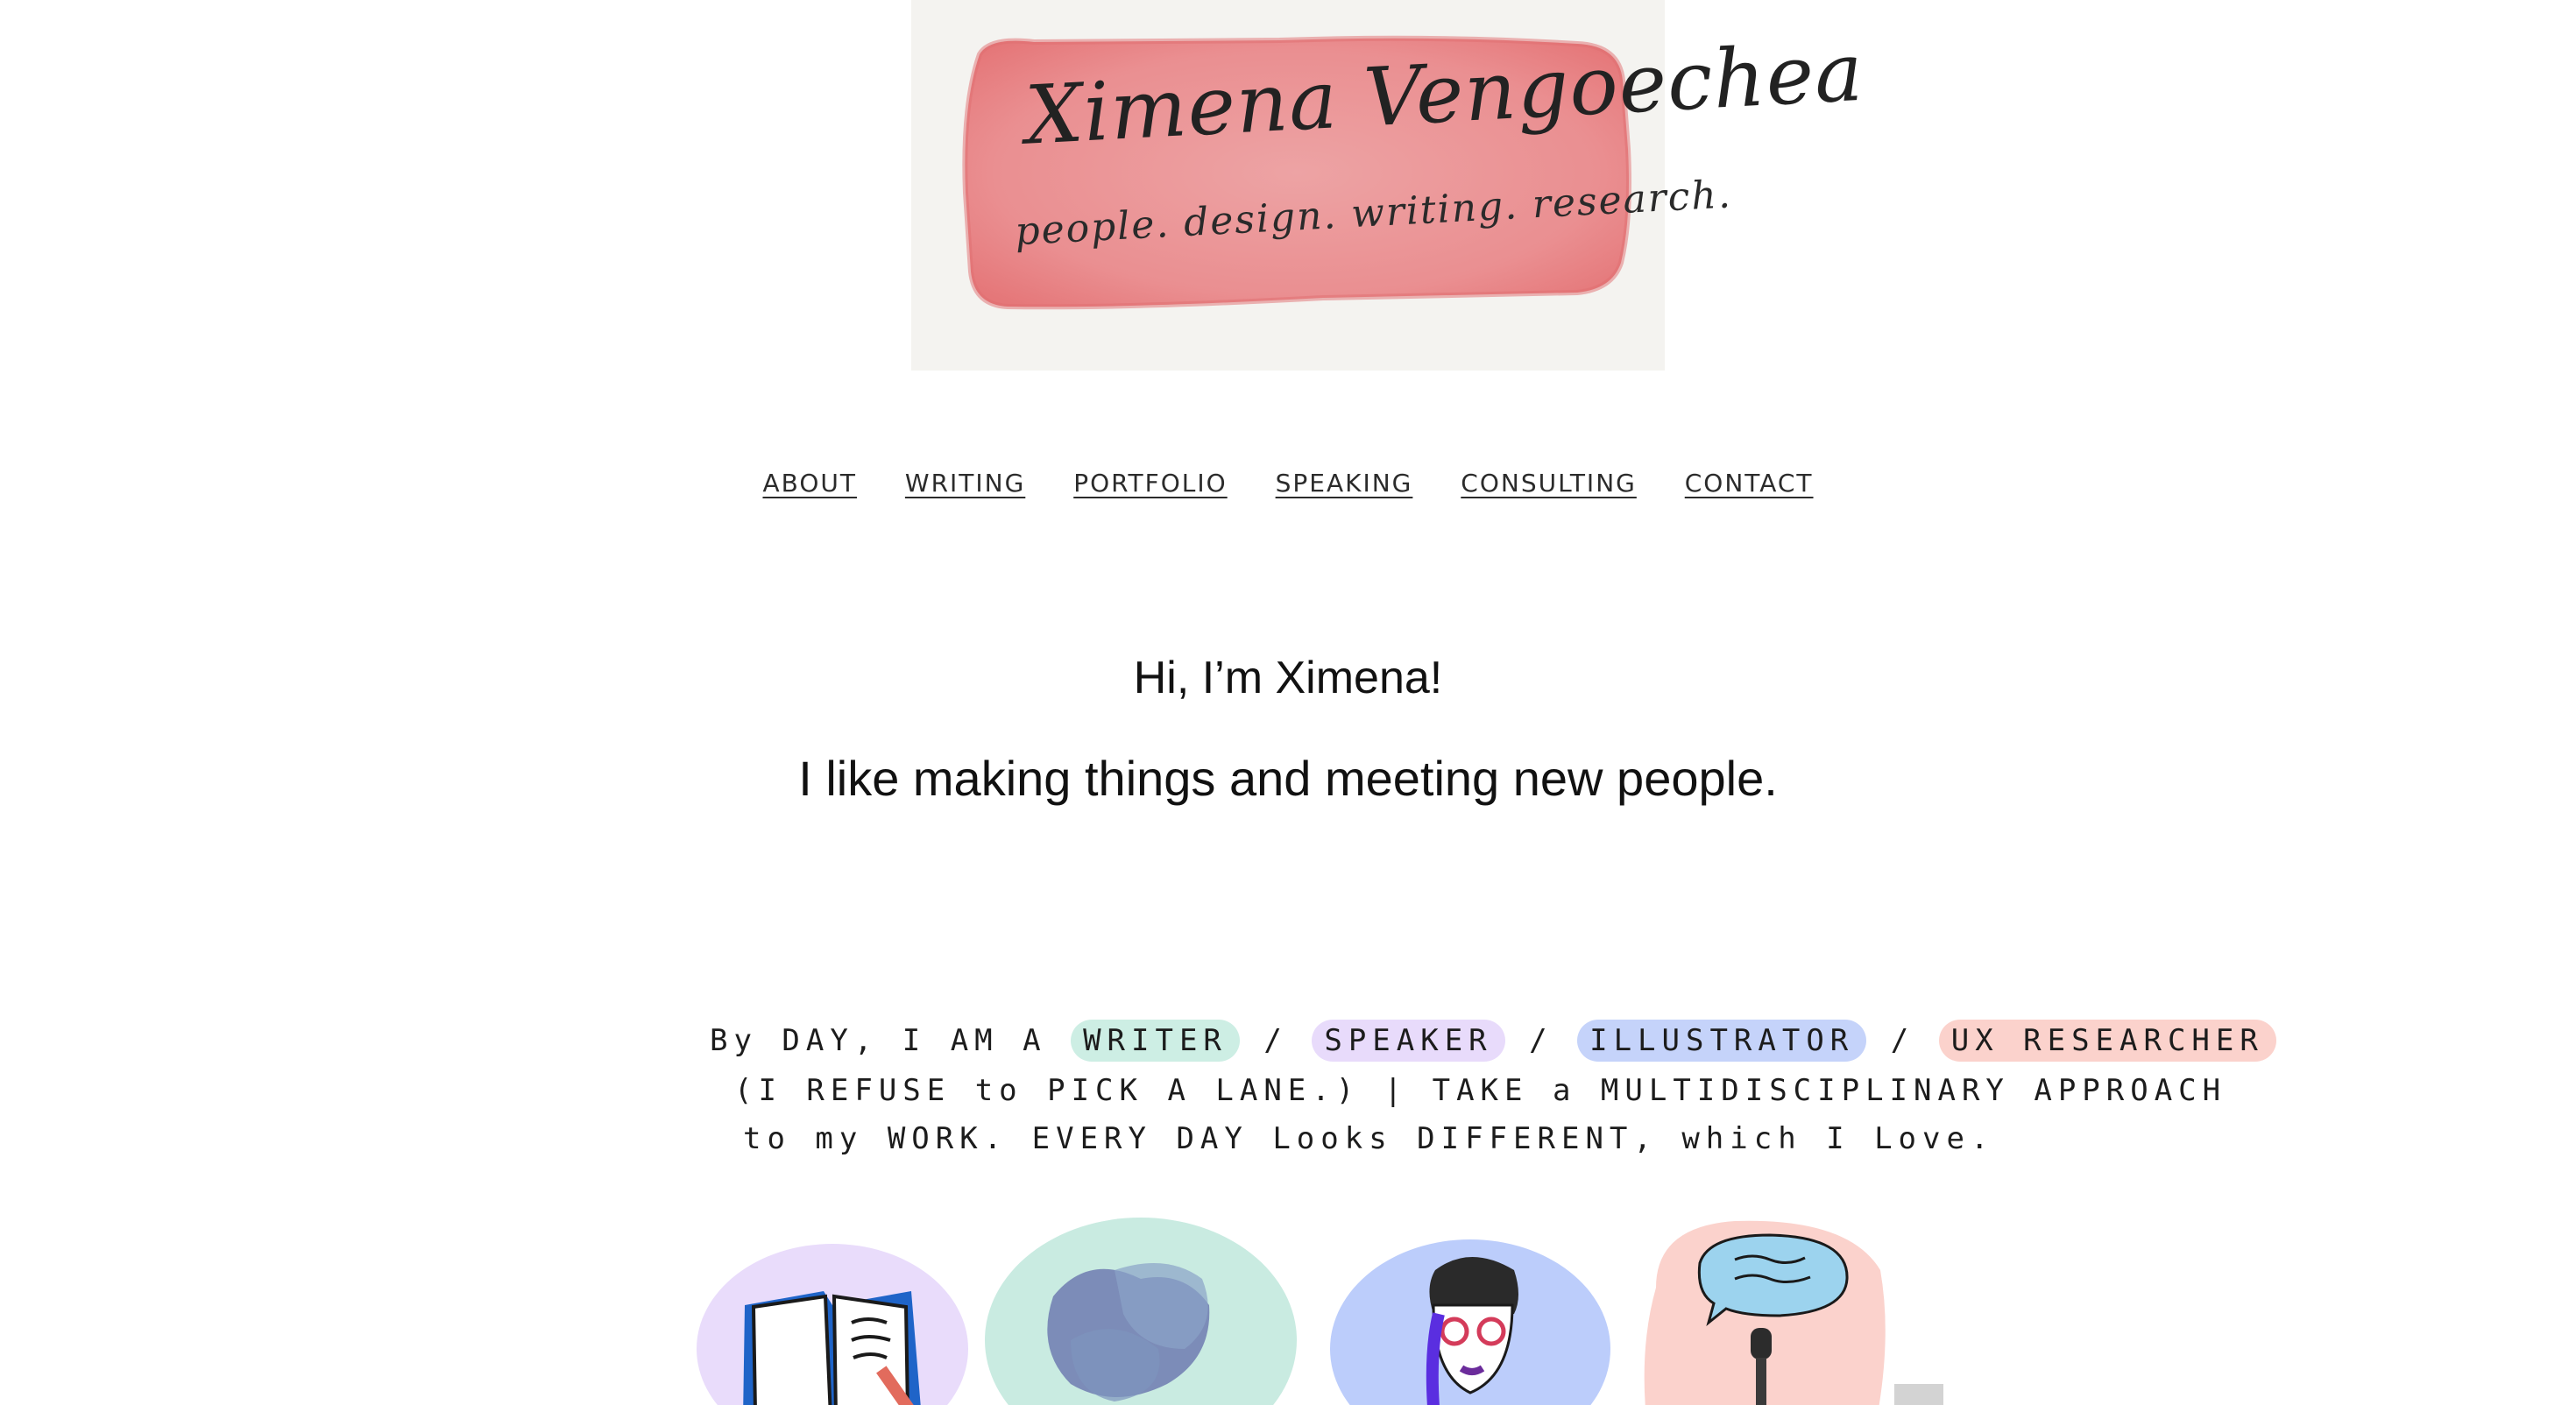 This screenshot has width=2576, height=1405. Describe the element at coordinates (965, 483) in the screenshot. I see `nav-writing: WRITING` at that location.